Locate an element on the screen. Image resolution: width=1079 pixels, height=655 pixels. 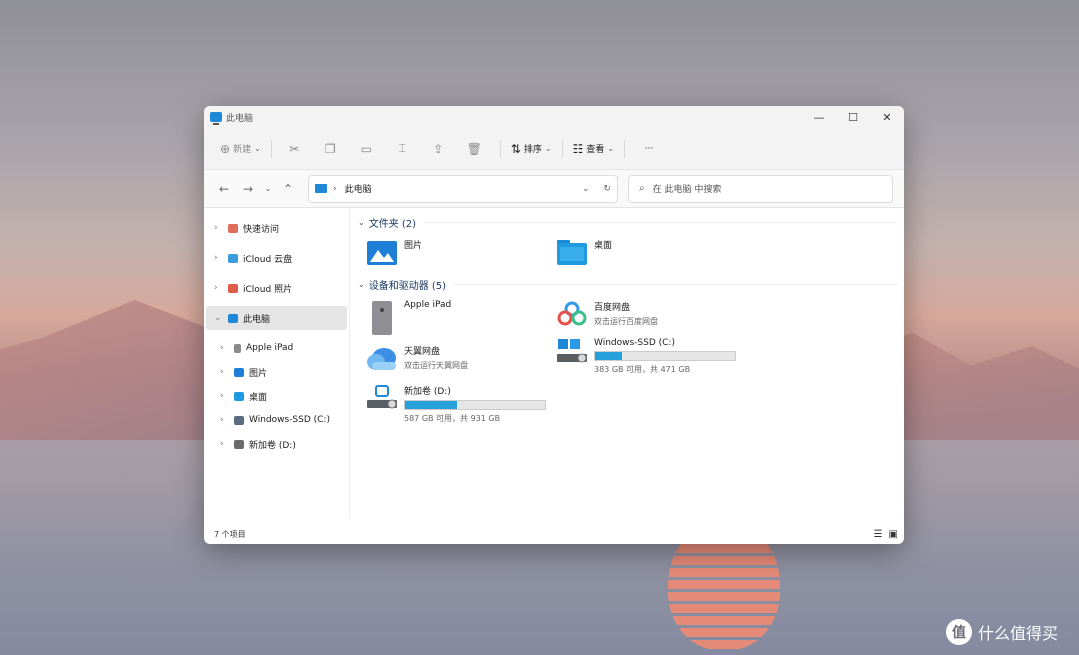
sidebar-item-label: 图片 is located at coordinates (258, 373).